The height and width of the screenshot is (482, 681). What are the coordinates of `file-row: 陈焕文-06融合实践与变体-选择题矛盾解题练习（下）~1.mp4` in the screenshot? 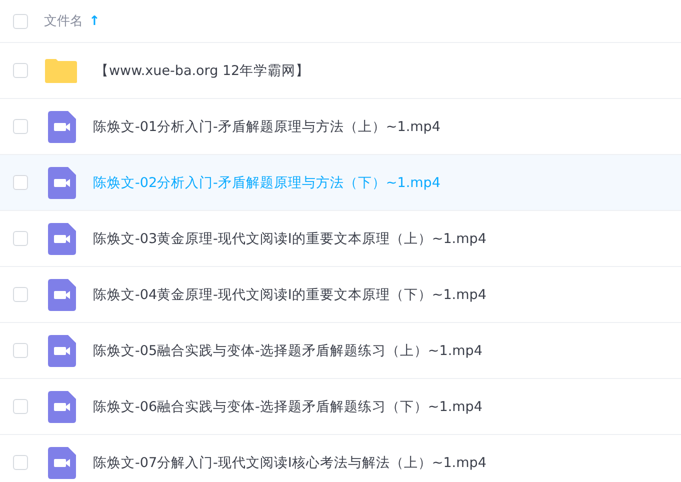 It's located at (340, 407).